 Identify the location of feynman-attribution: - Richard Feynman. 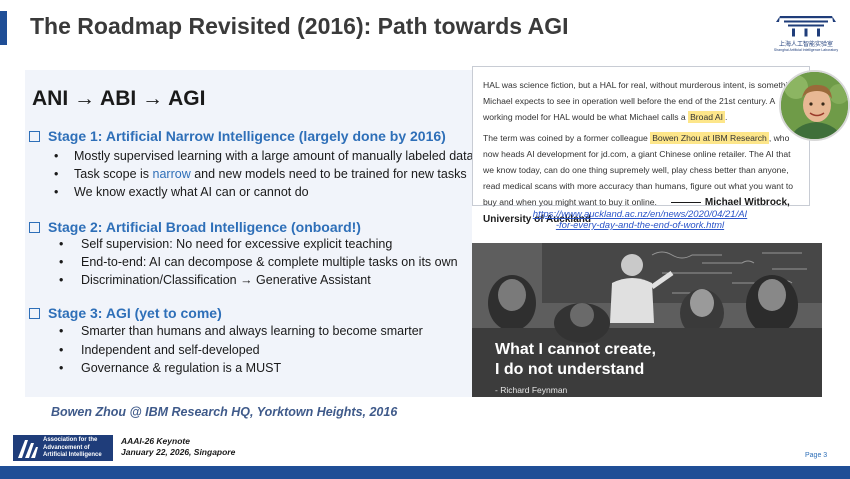
(531, 390).